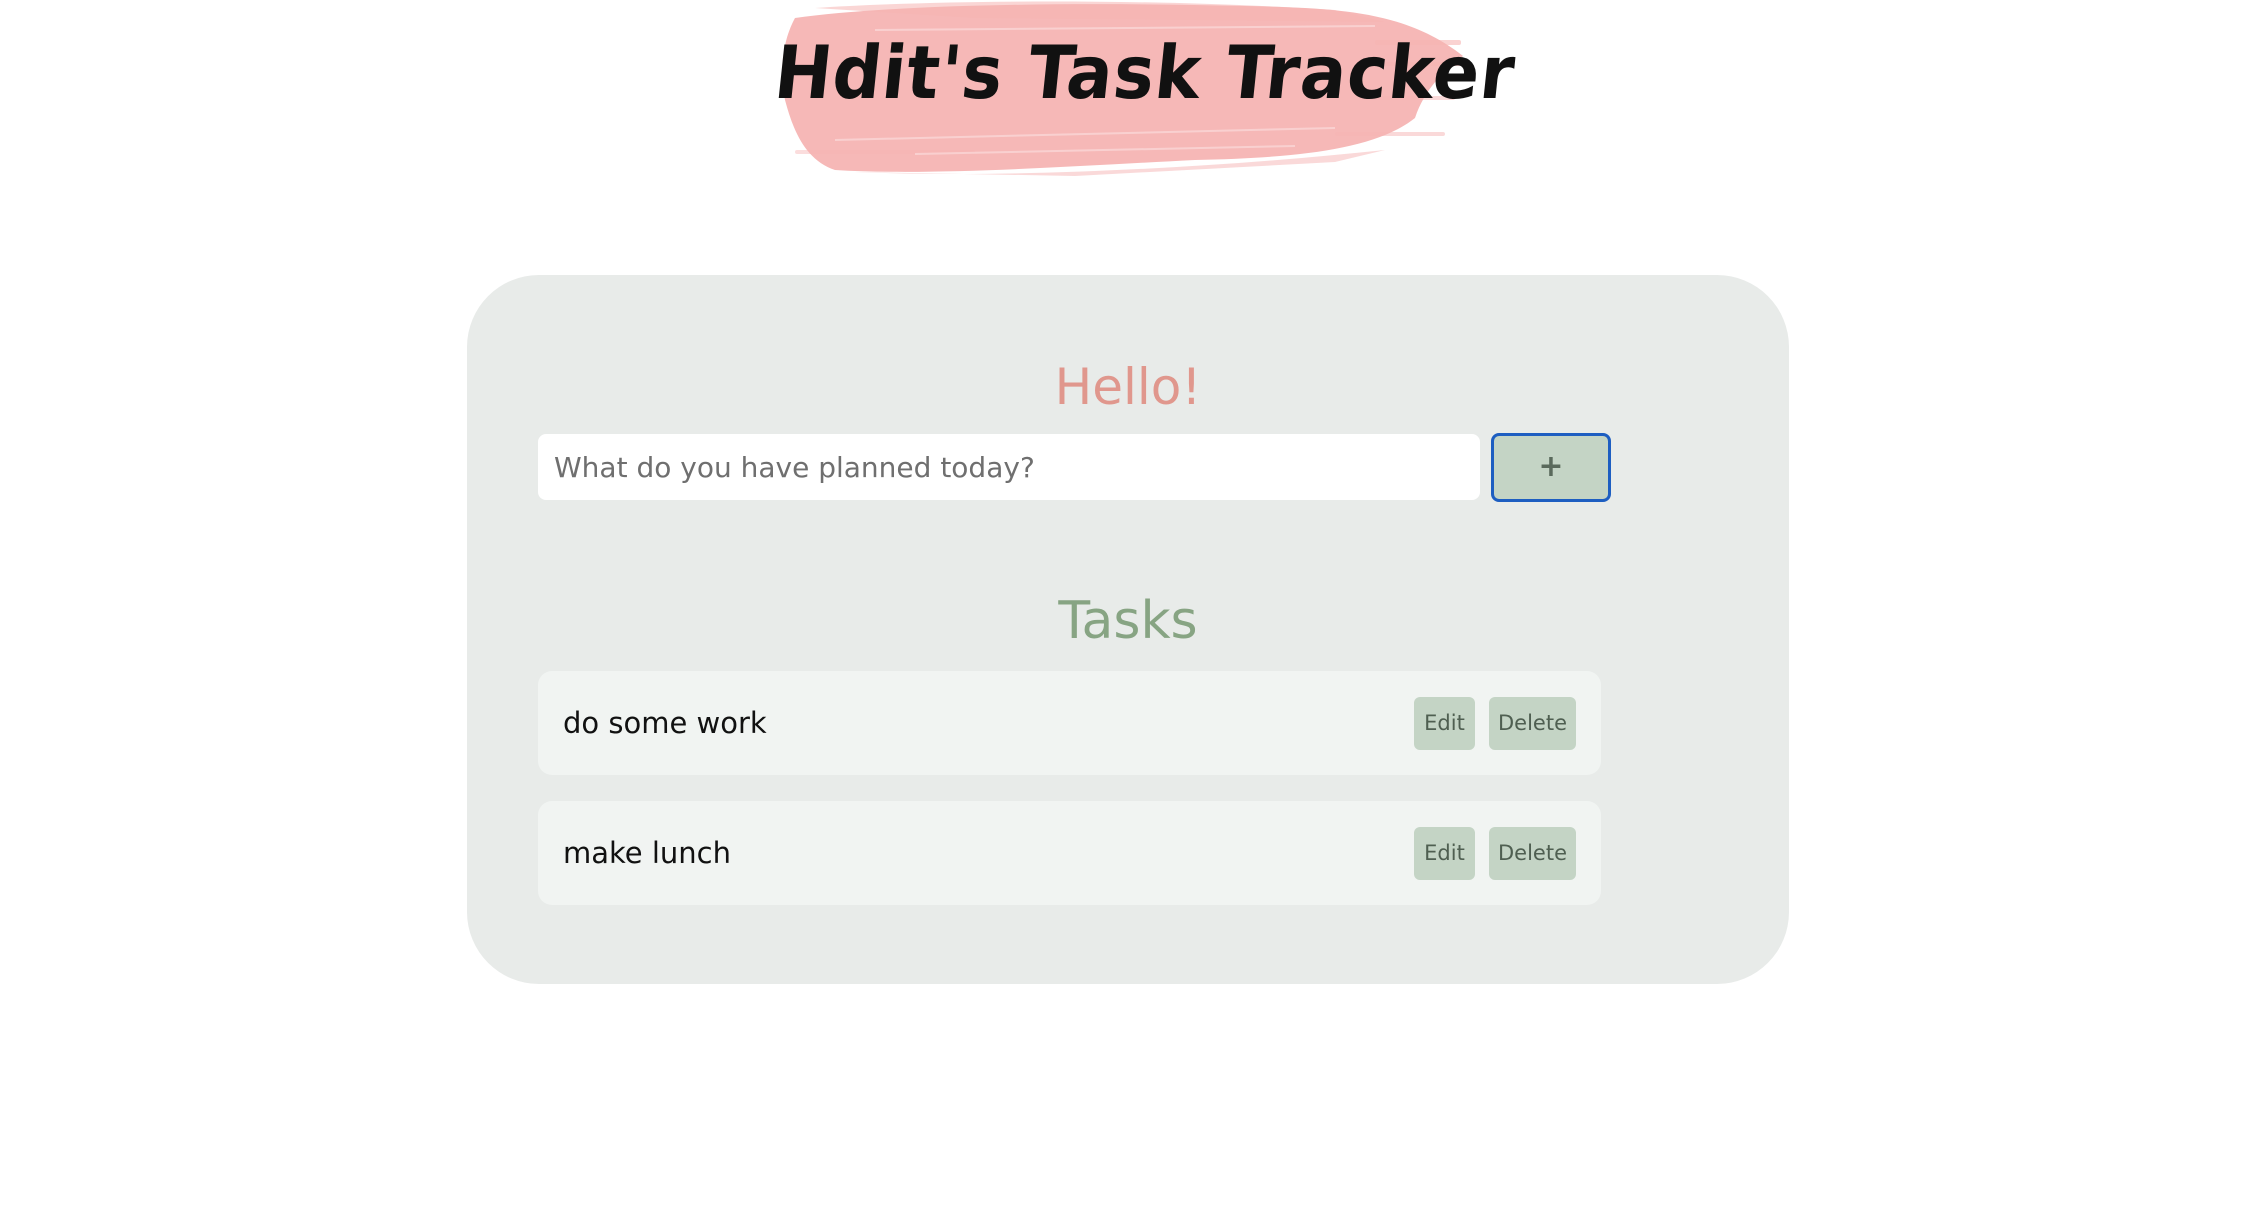 Image resolution: width=2248 pixels, height=1228 pixels. I want to click on tasks-heading: Tasks, so click(1128, 621).